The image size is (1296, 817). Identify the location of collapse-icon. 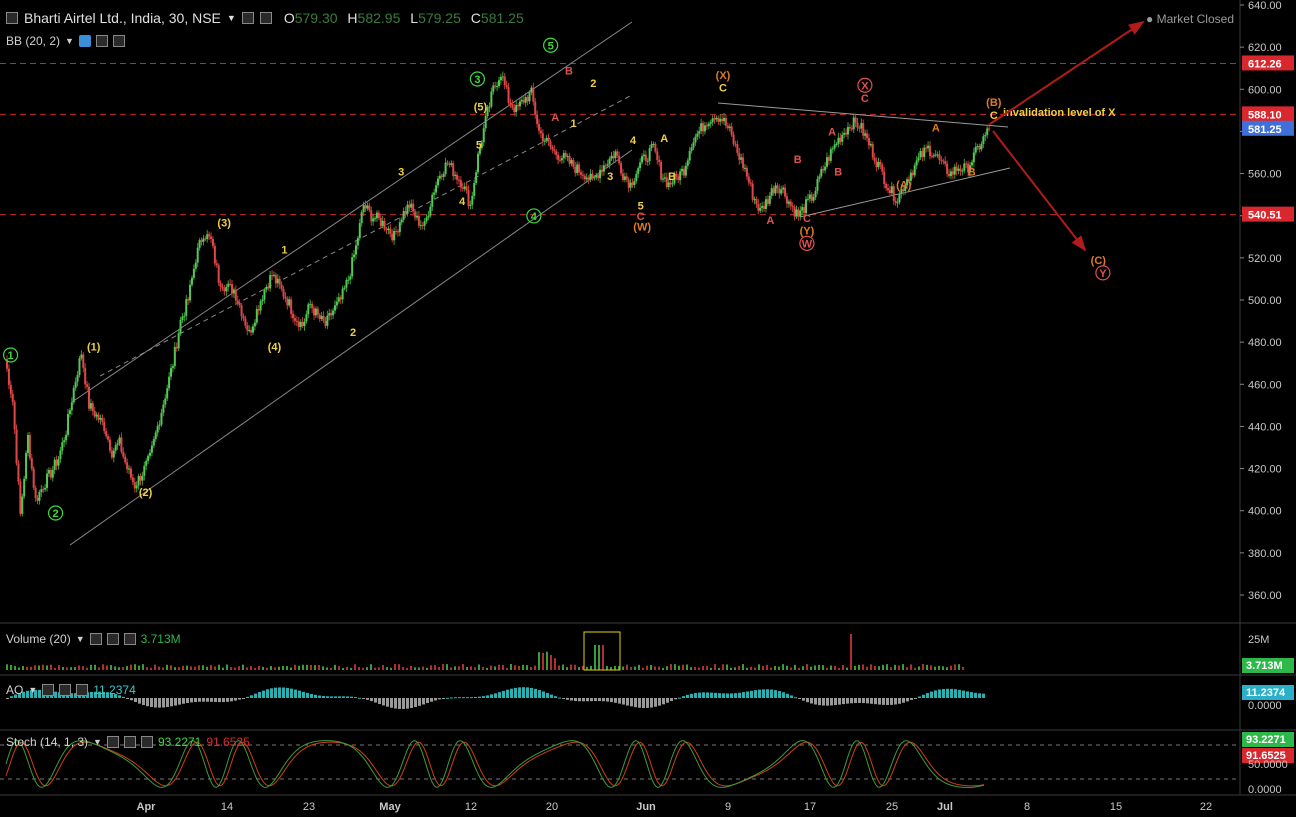
(12, 18).